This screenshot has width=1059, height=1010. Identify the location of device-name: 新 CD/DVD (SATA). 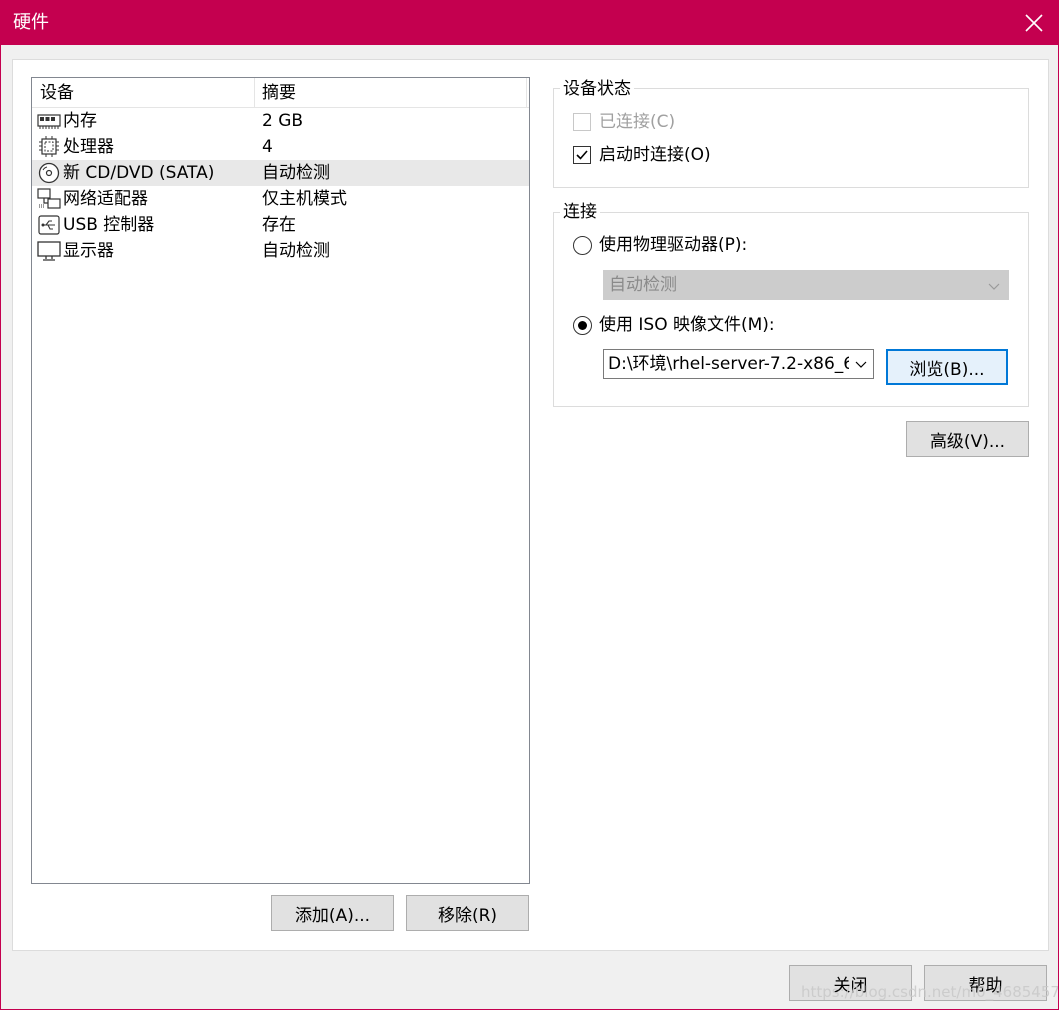
(139, 173).